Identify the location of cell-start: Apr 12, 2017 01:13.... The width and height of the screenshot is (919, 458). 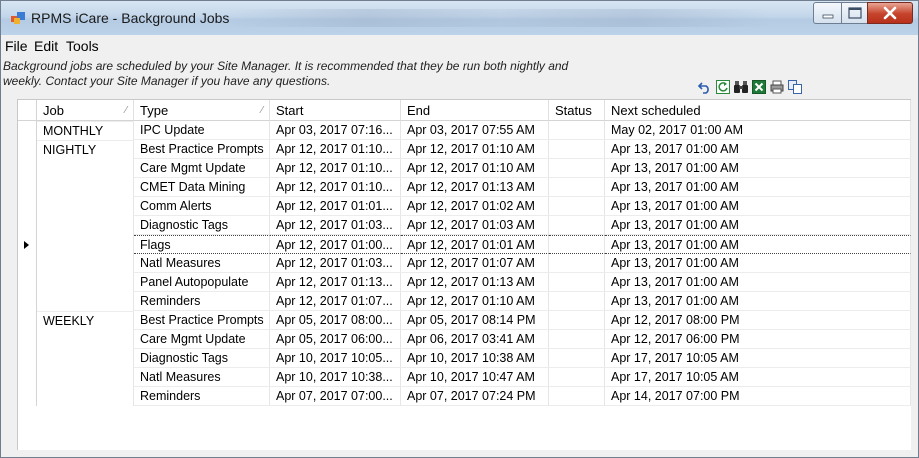
(335, 282).